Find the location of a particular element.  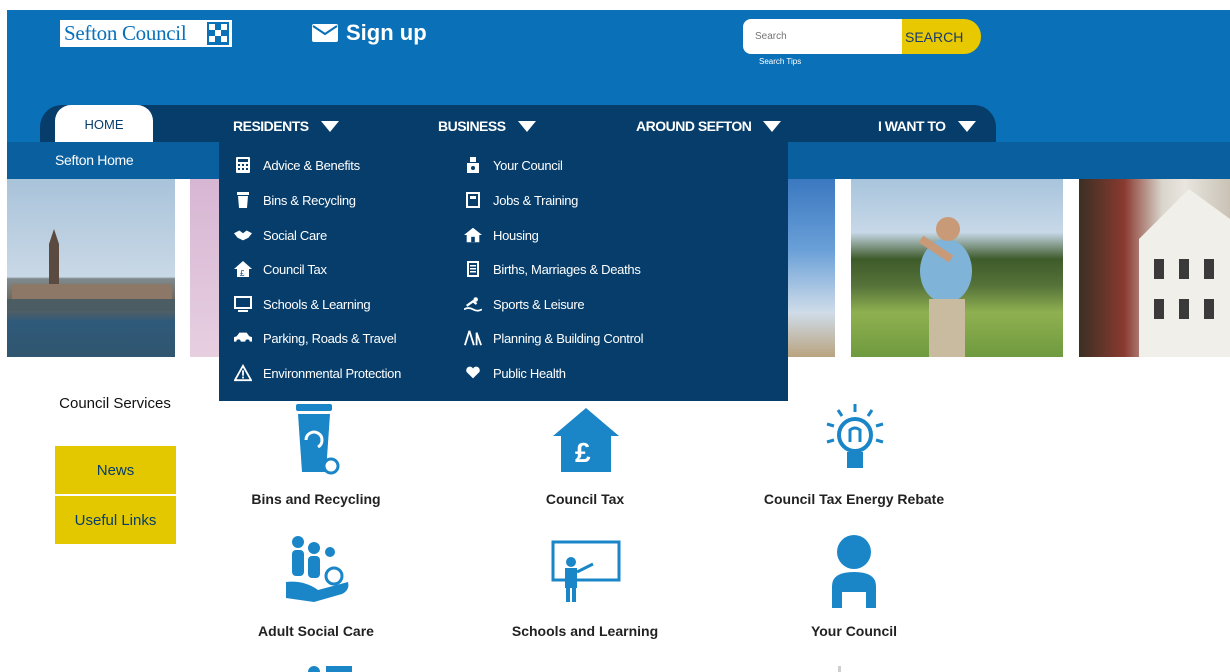

menu-item-births-marriages-deaths: Births, Marriages & Deaths is located at coordinates (552, 269).